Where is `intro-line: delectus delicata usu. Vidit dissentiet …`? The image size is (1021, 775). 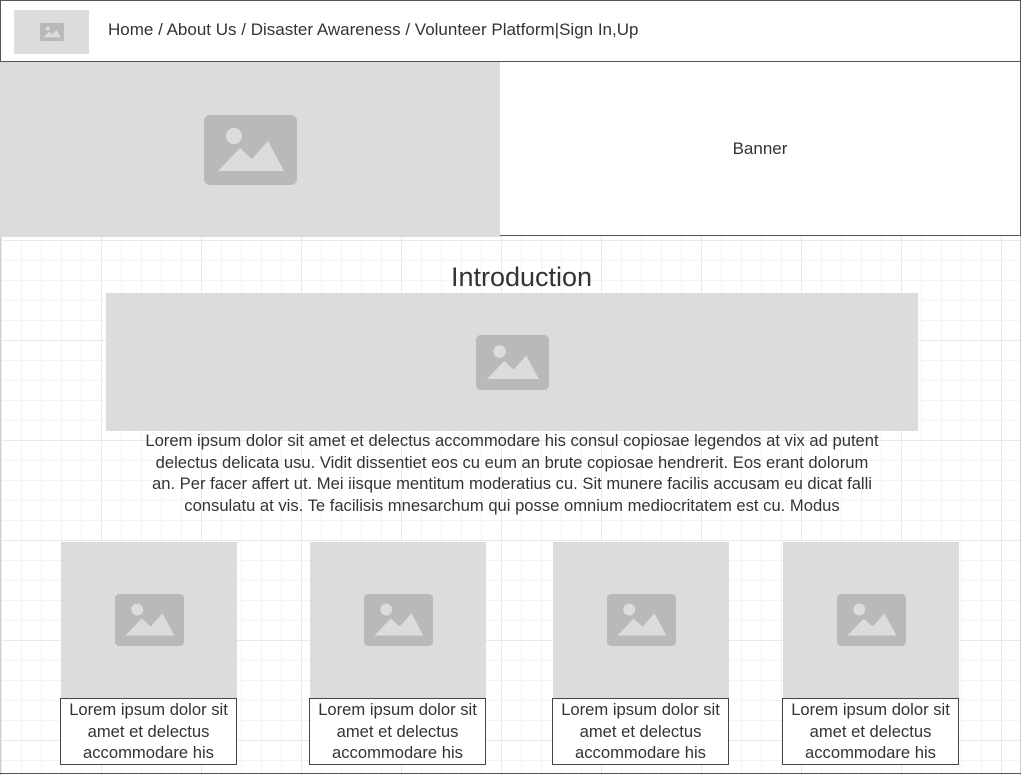
intro-line: delectus delicata usu. Vidit dissentiet … is located at coordinates (512, 462).